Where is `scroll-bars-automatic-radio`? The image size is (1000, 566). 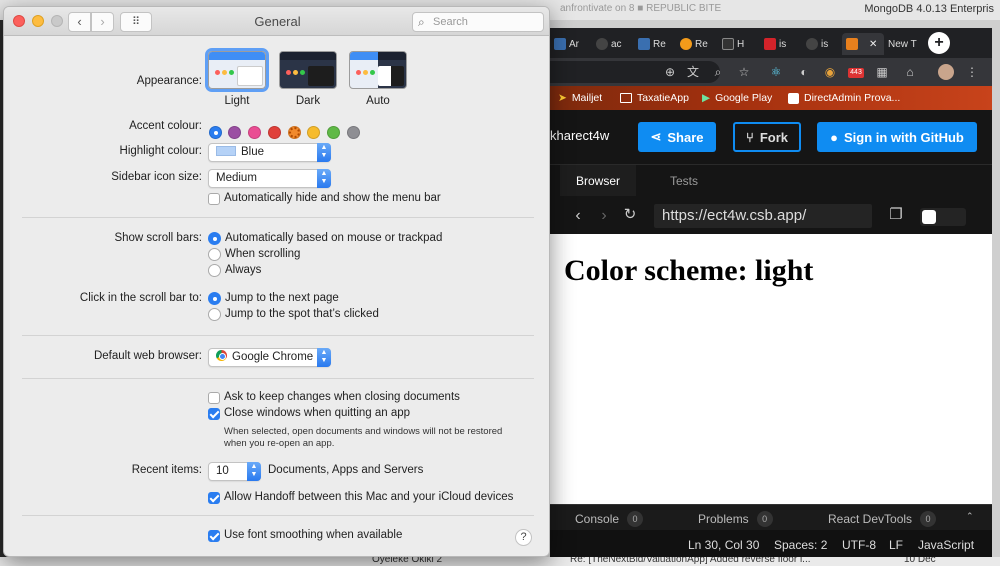
scroll-bars-automatic-radio is located at coordinates (214, 238).